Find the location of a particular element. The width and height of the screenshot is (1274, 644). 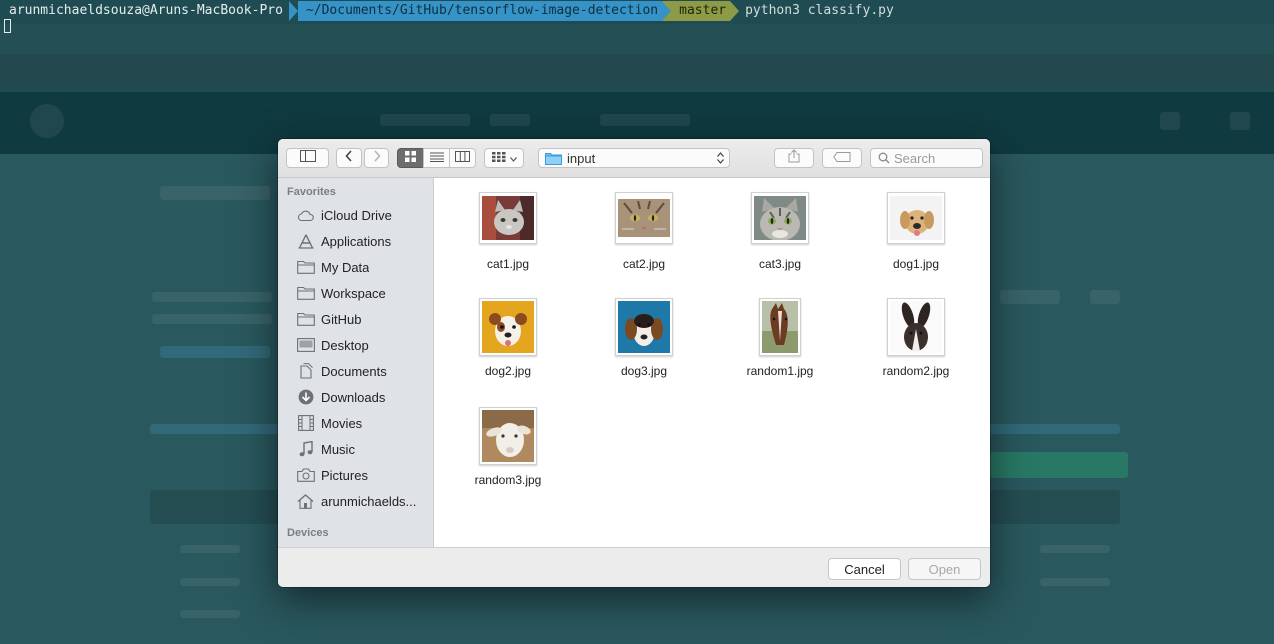

sidebar-item-my-data: My Data is located at coordinates (355, 267).